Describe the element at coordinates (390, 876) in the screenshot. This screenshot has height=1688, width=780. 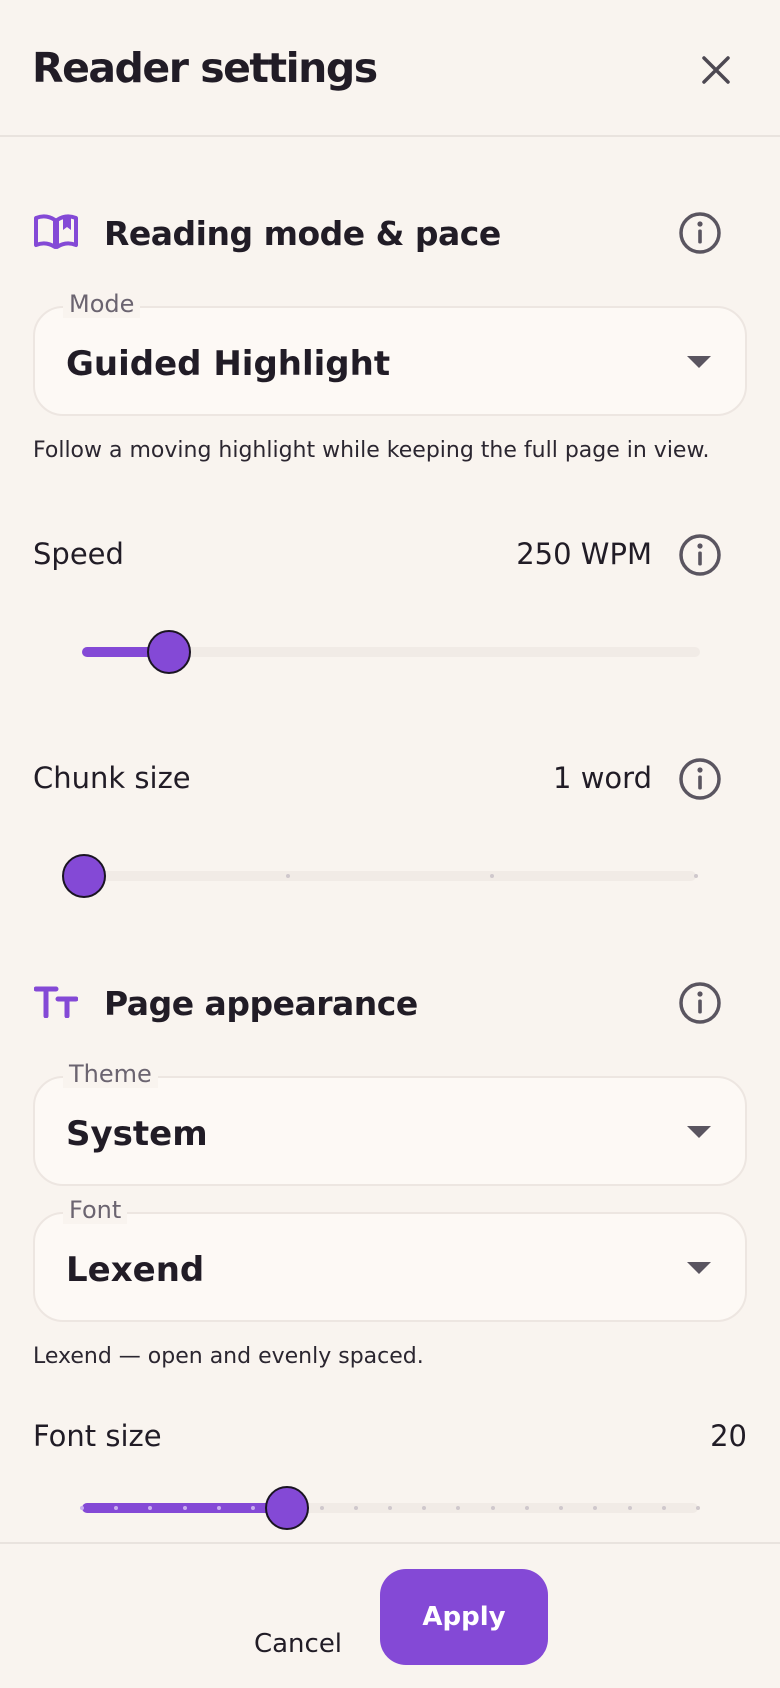
I see `chunk-size-track` at that location.